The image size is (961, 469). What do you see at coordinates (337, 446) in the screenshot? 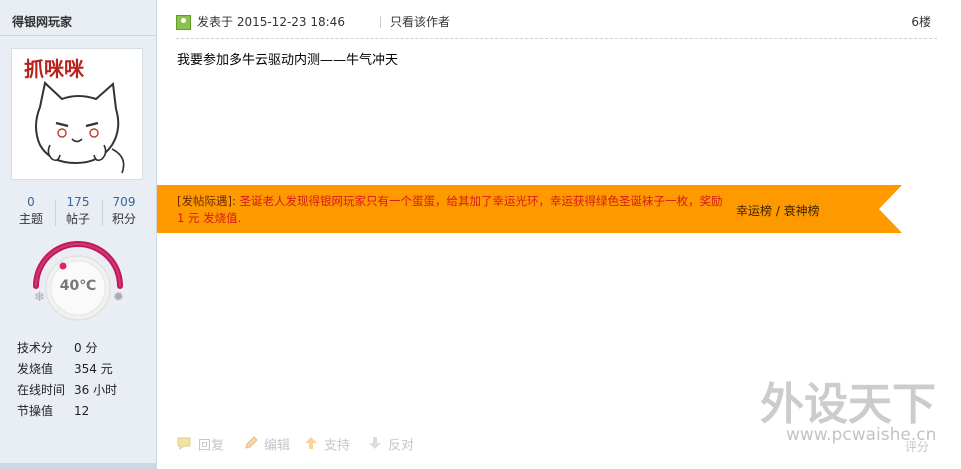
I see `support-label: 支持` at bounding box center [337, 446].